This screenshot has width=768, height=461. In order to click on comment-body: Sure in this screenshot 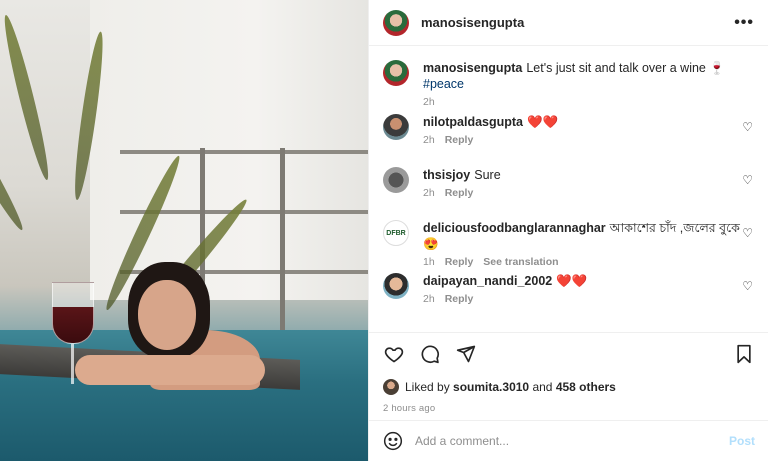, I will do `click(487, 175)`.